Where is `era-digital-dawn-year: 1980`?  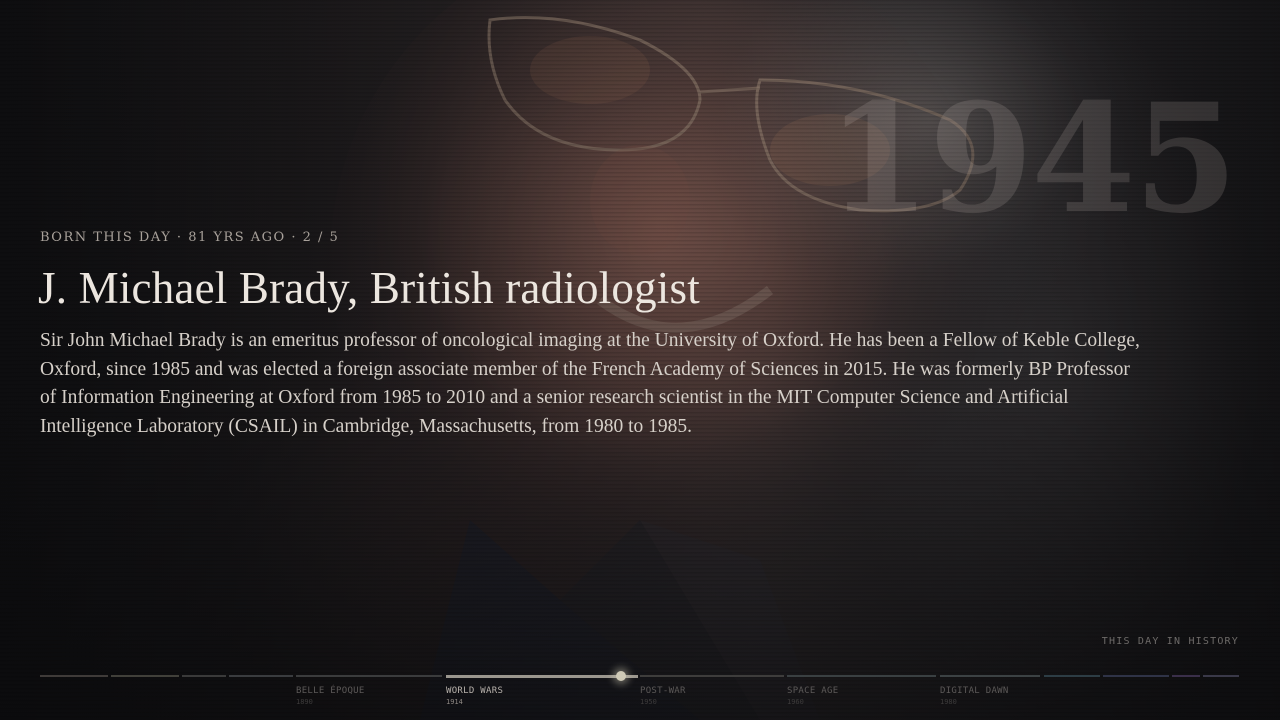 era-digital-dawn-year: 1980 is located at coordinates (948, 702).